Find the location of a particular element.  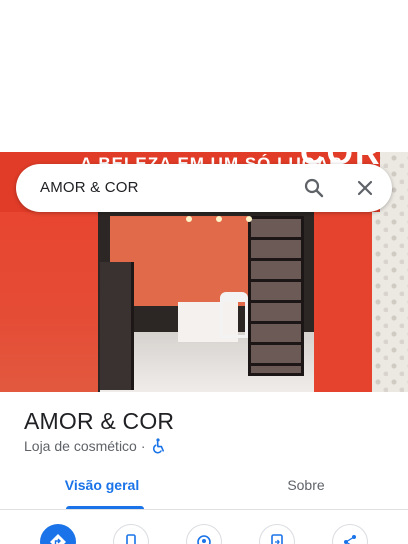

search-icon is located at coordinates (314, 188).